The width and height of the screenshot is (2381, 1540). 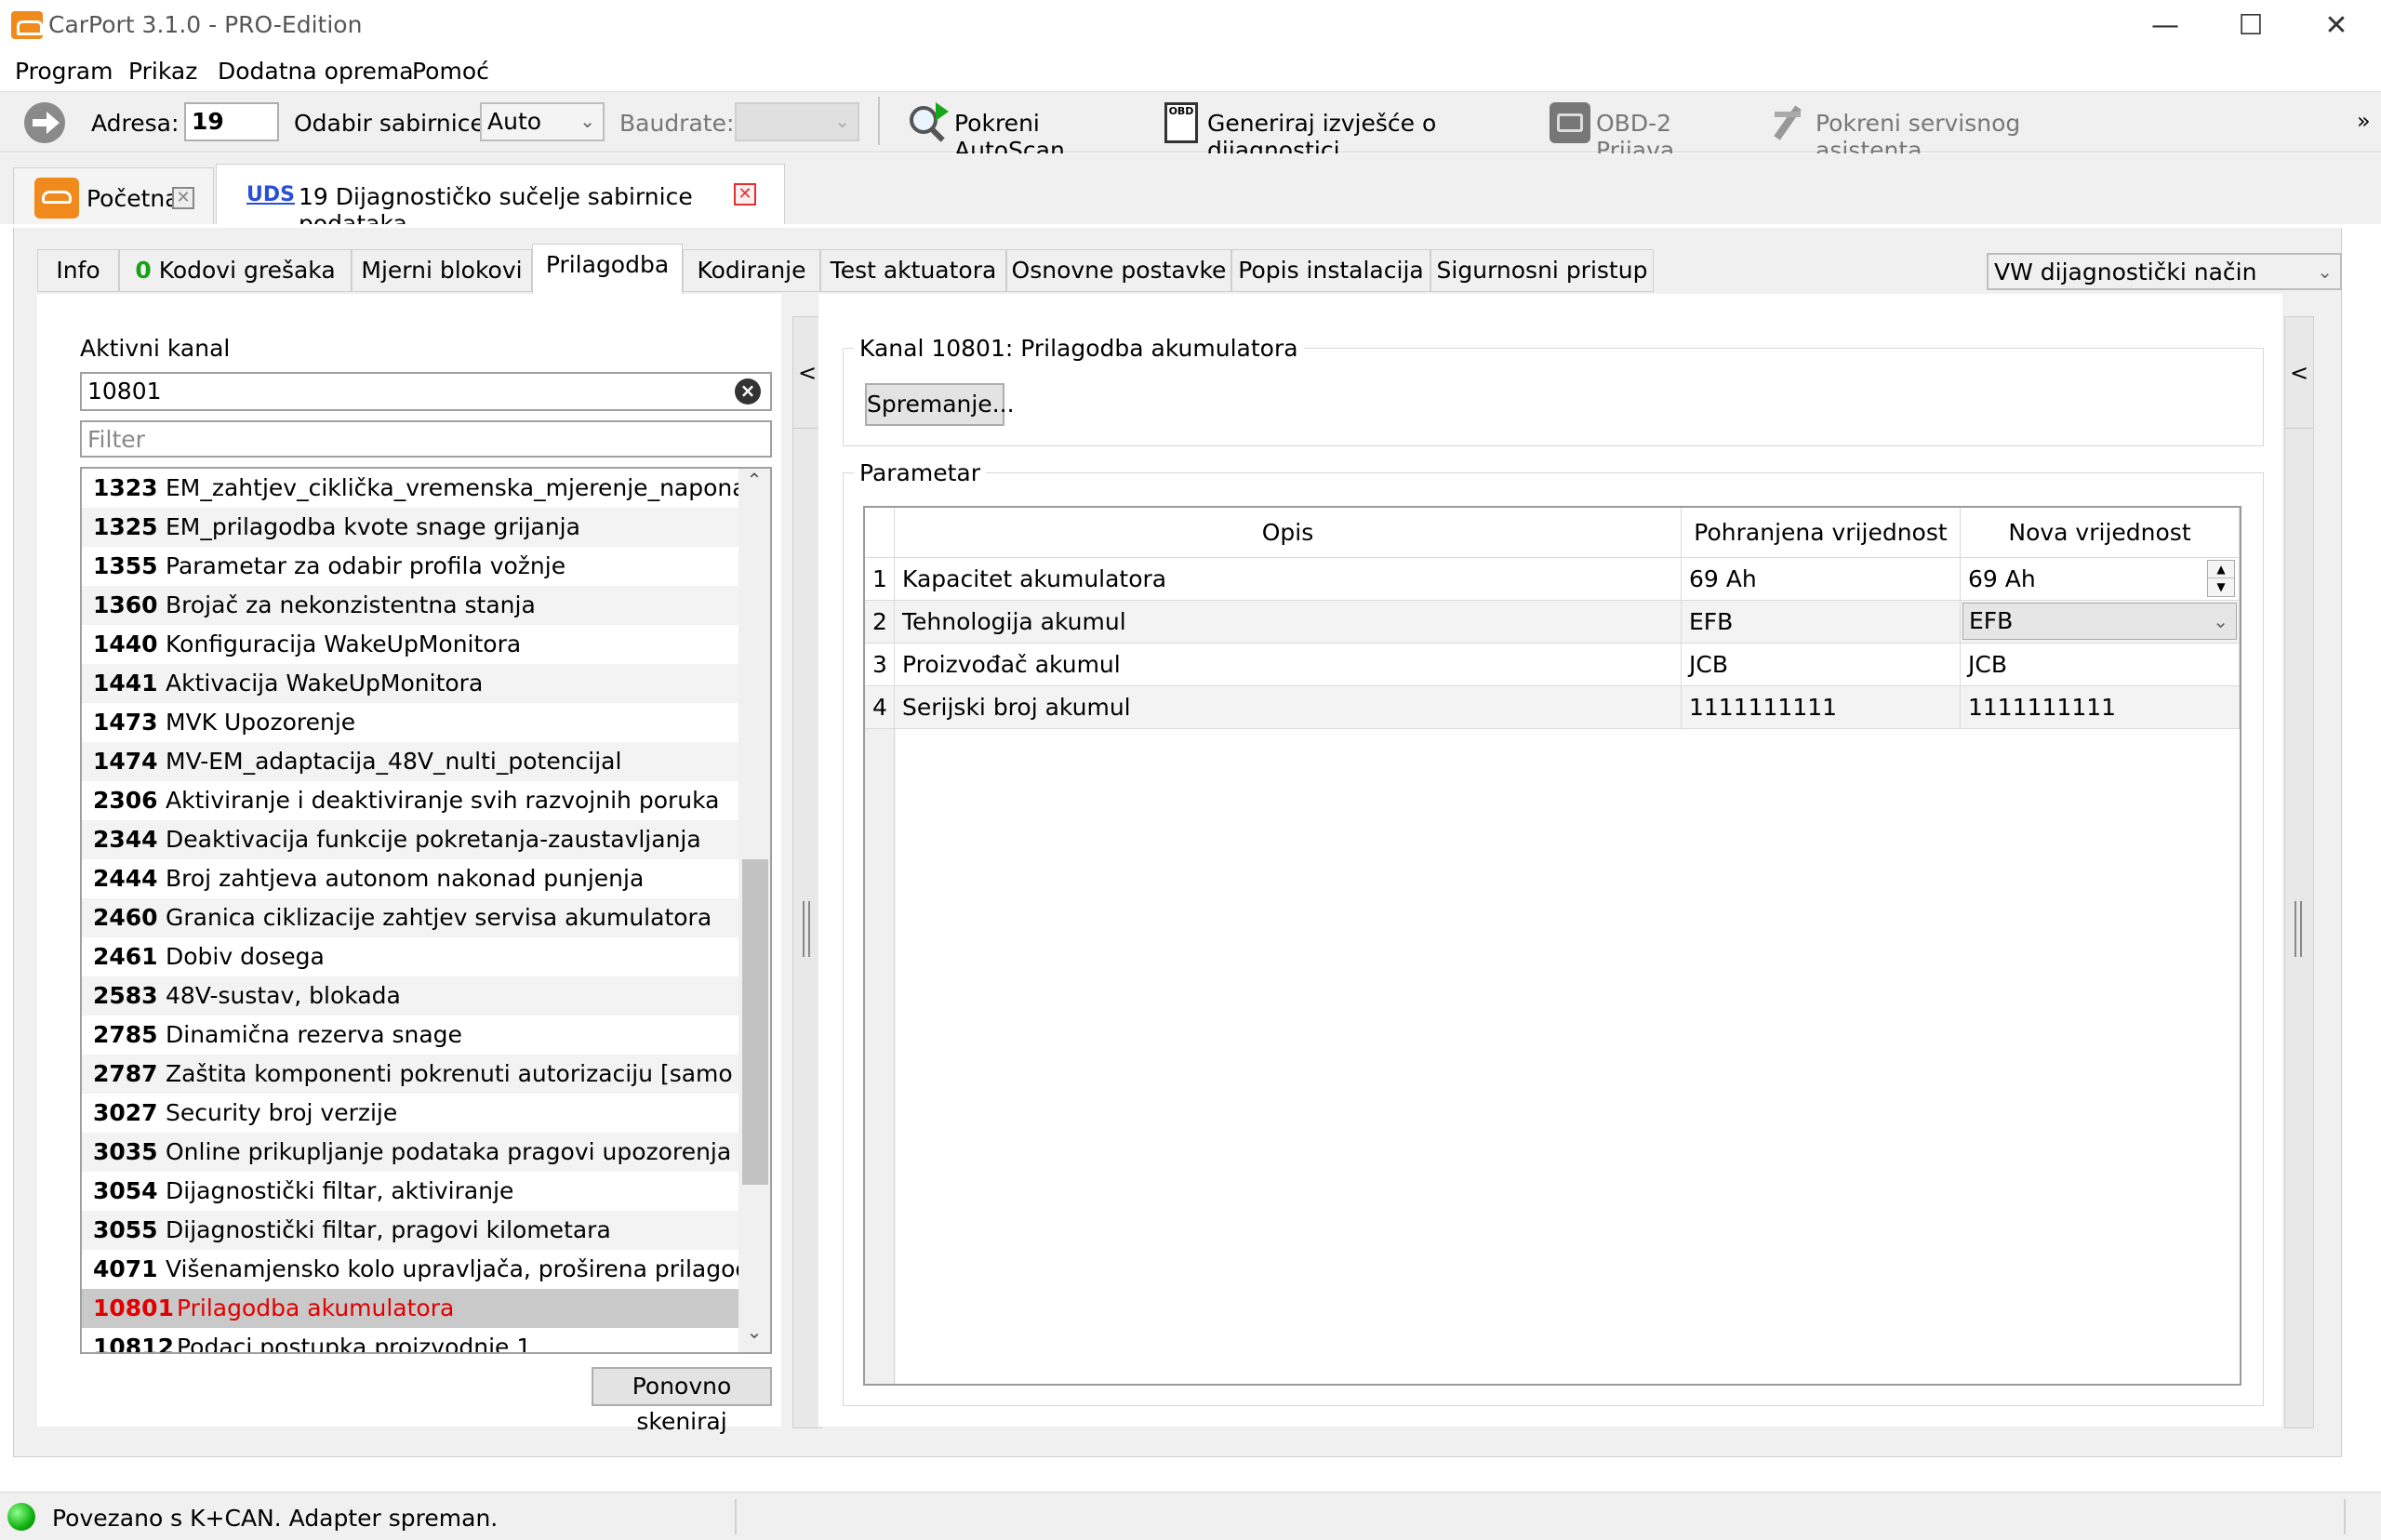 I want to click on active-channel-input: 10801 ×, so click(x=426, y=391).